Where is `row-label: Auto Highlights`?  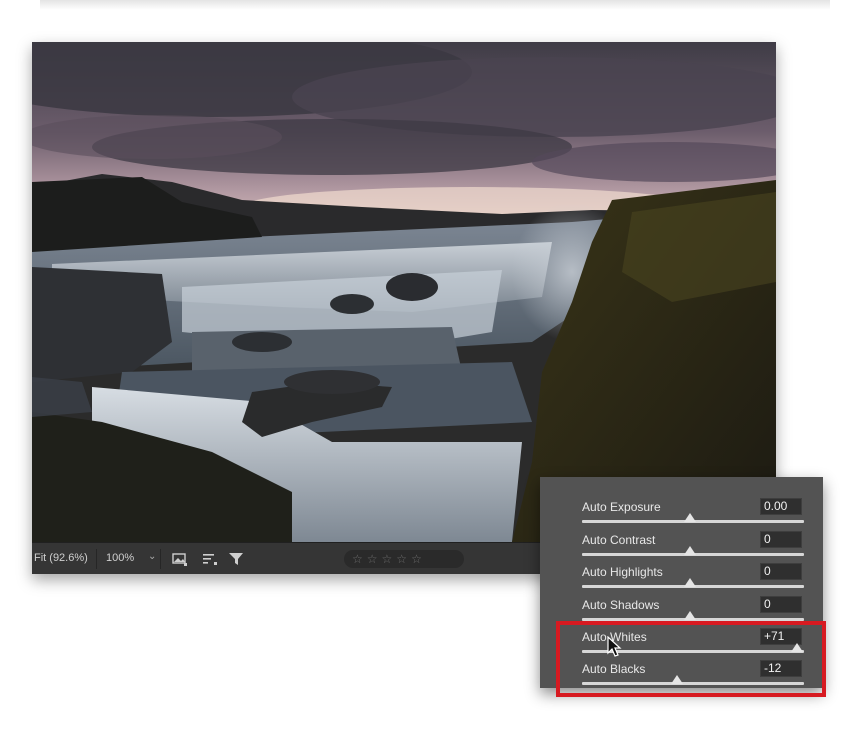
row-label: Auto Highlights is located at coordinates (622, 572).